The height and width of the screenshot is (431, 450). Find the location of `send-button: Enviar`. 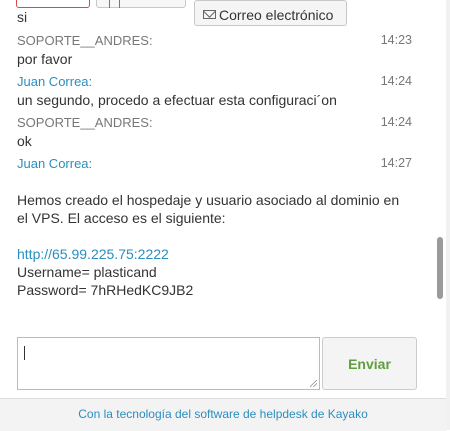

send-button: Enviar is located at coordinates (369, 363).